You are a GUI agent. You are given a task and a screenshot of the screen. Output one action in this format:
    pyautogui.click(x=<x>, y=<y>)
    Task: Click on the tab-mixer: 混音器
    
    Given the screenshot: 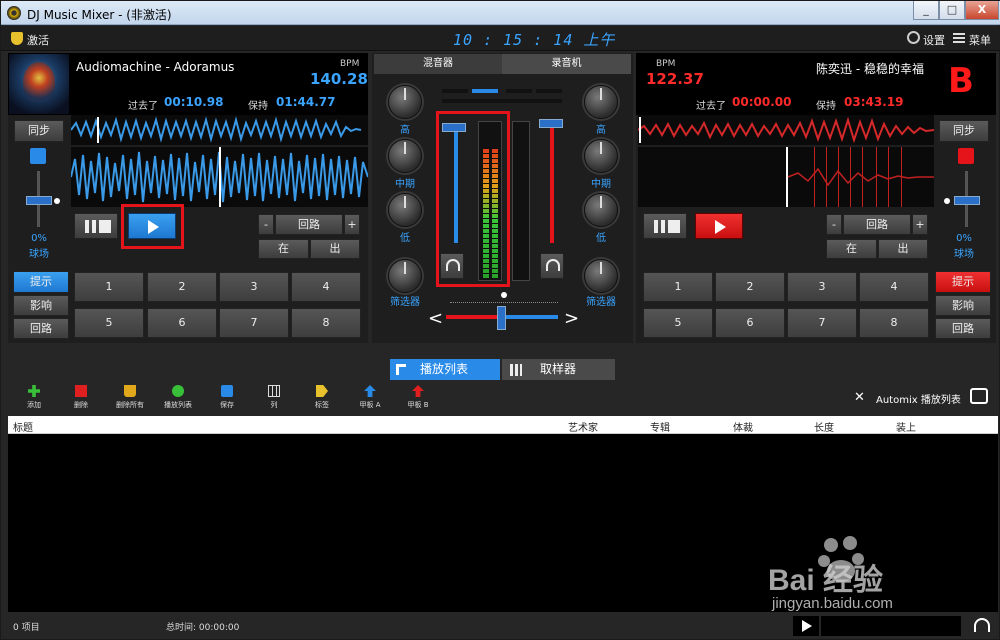 What is the action you would take?
    pyautogui.click(x=438, y=64)
    